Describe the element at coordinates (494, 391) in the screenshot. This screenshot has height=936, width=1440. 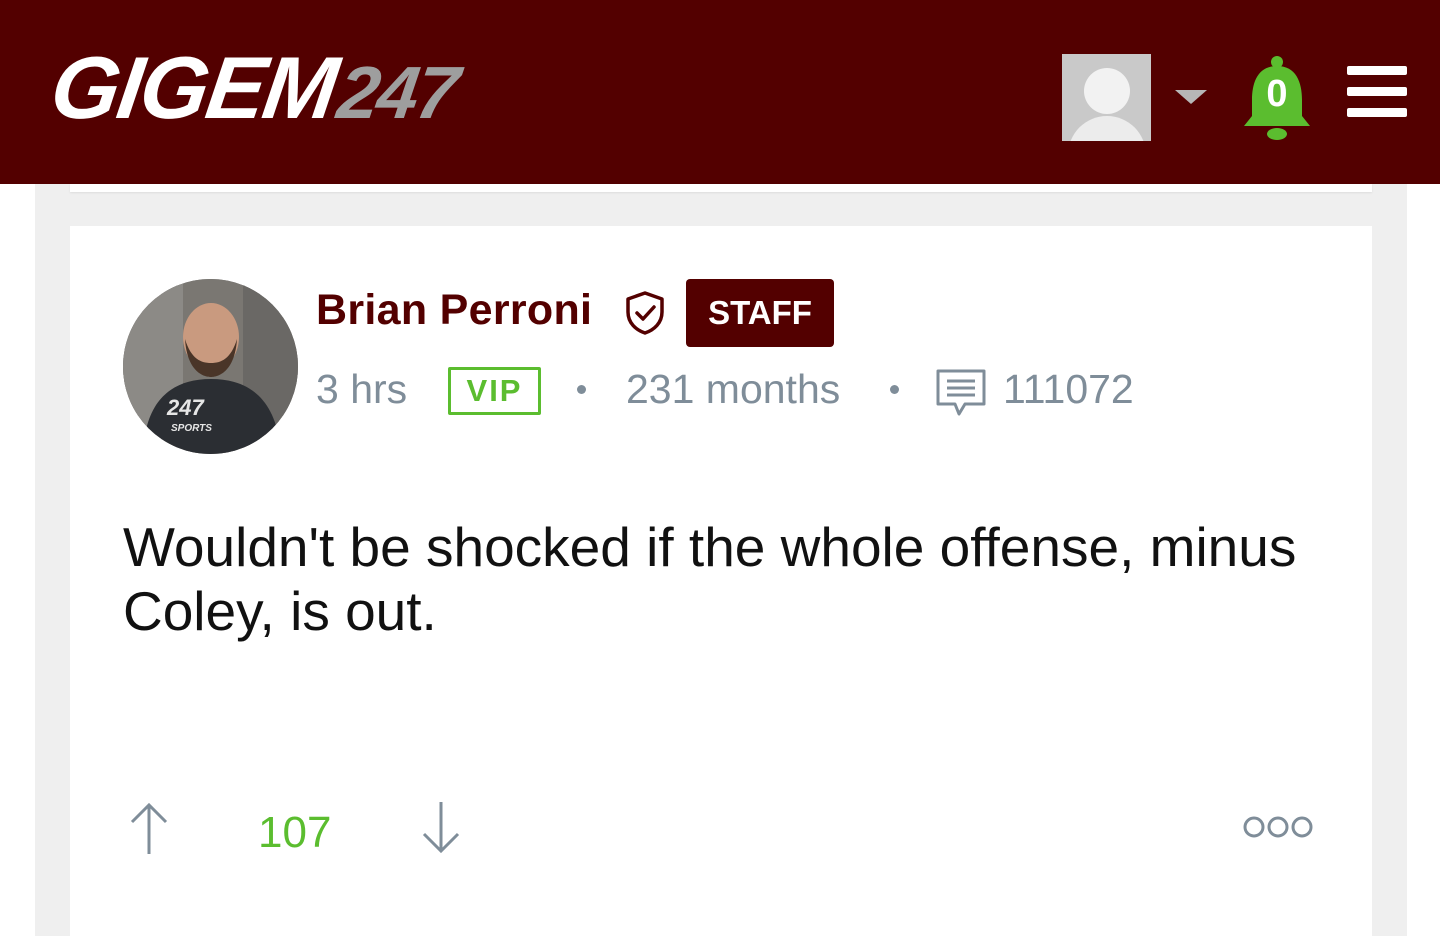
I see `vip-badge: VIP` at that location.